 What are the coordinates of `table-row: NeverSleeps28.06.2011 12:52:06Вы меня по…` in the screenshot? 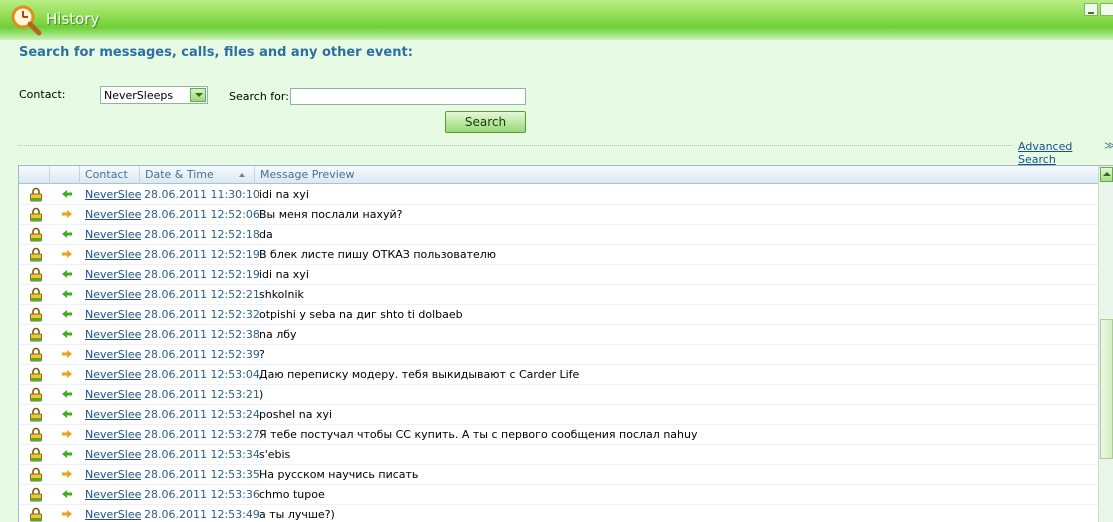 It's located at (558, 215).